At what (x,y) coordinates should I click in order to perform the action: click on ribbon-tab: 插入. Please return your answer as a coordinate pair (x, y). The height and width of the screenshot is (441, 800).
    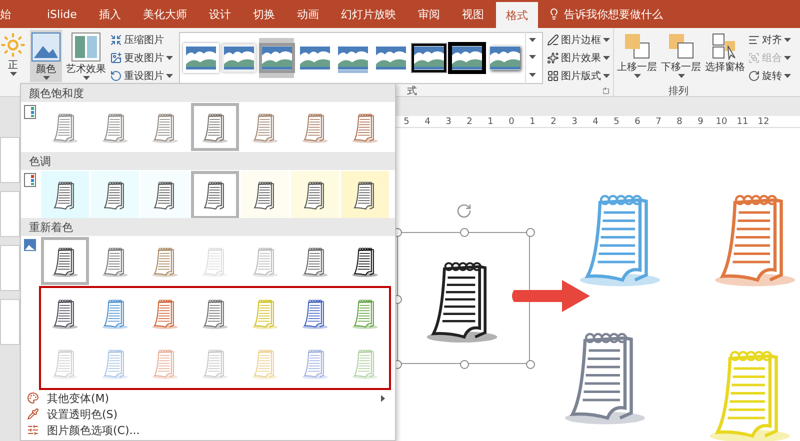
    Looking at the image, I should click on (109, 14).